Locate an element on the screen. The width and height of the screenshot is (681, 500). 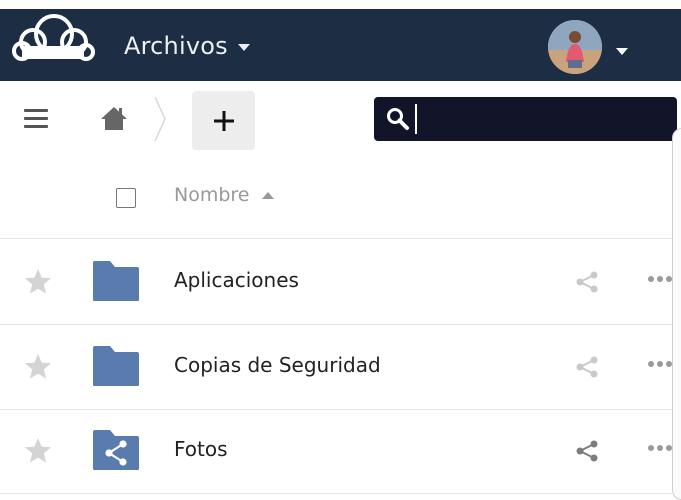
select-all-checkbox is located at coordinates (126, 198).